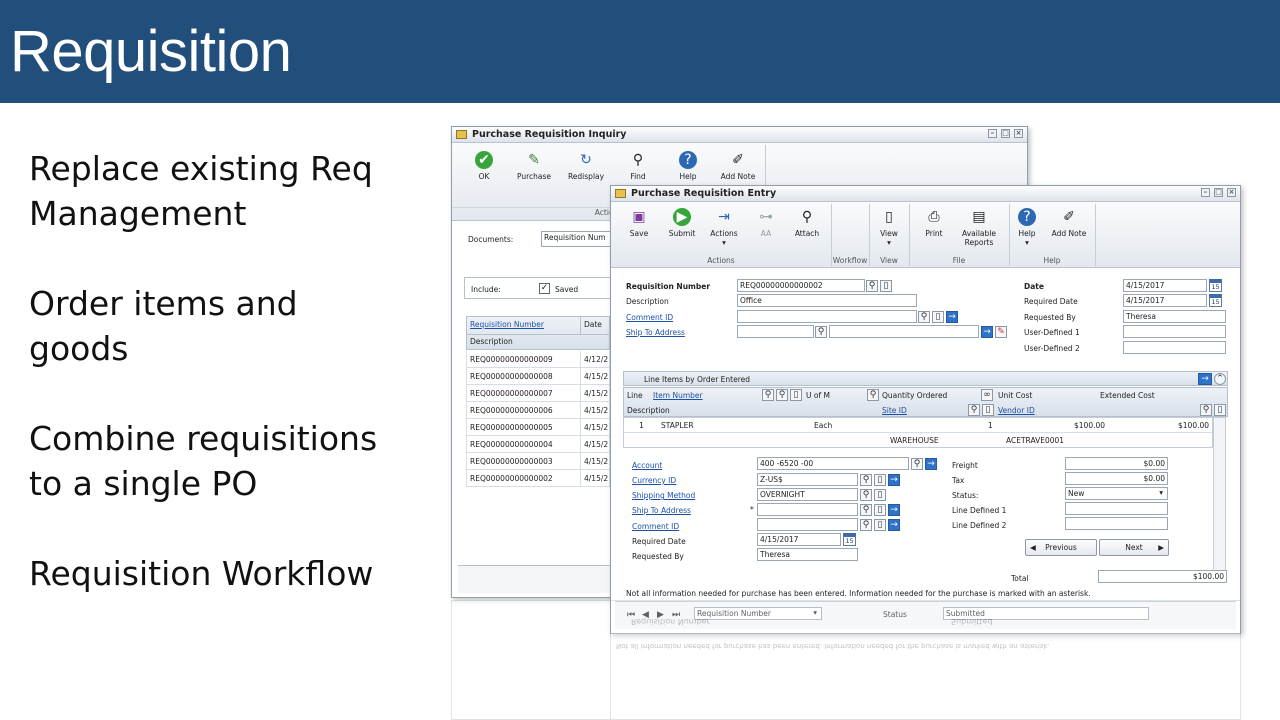  What do you see at coordinates (507, 324) in the screenshot?
I see `col-requisition-number: Requisition Number` at bounding box center [507, 324].